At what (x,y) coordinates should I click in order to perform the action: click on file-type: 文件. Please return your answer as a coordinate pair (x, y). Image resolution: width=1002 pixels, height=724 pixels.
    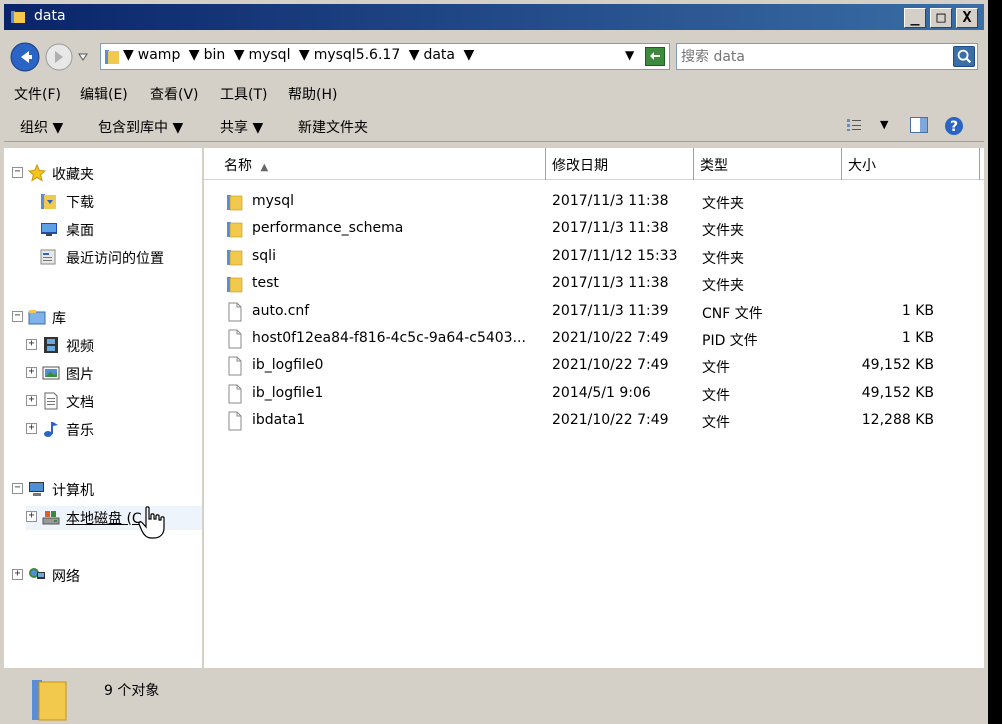
    Looking at the image, I should click on (716, 368).